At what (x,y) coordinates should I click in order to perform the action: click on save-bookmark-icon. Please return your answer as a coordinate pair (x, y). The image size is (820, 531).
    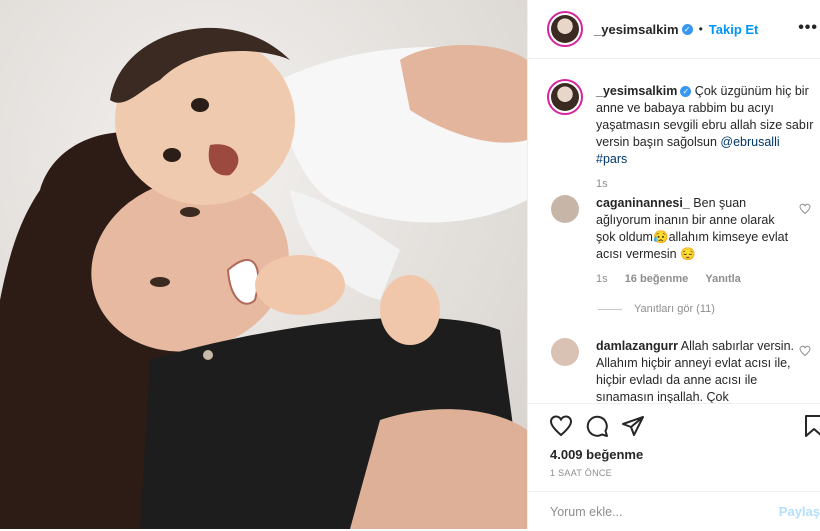
    Looking at the image, I should click on (811, 426).